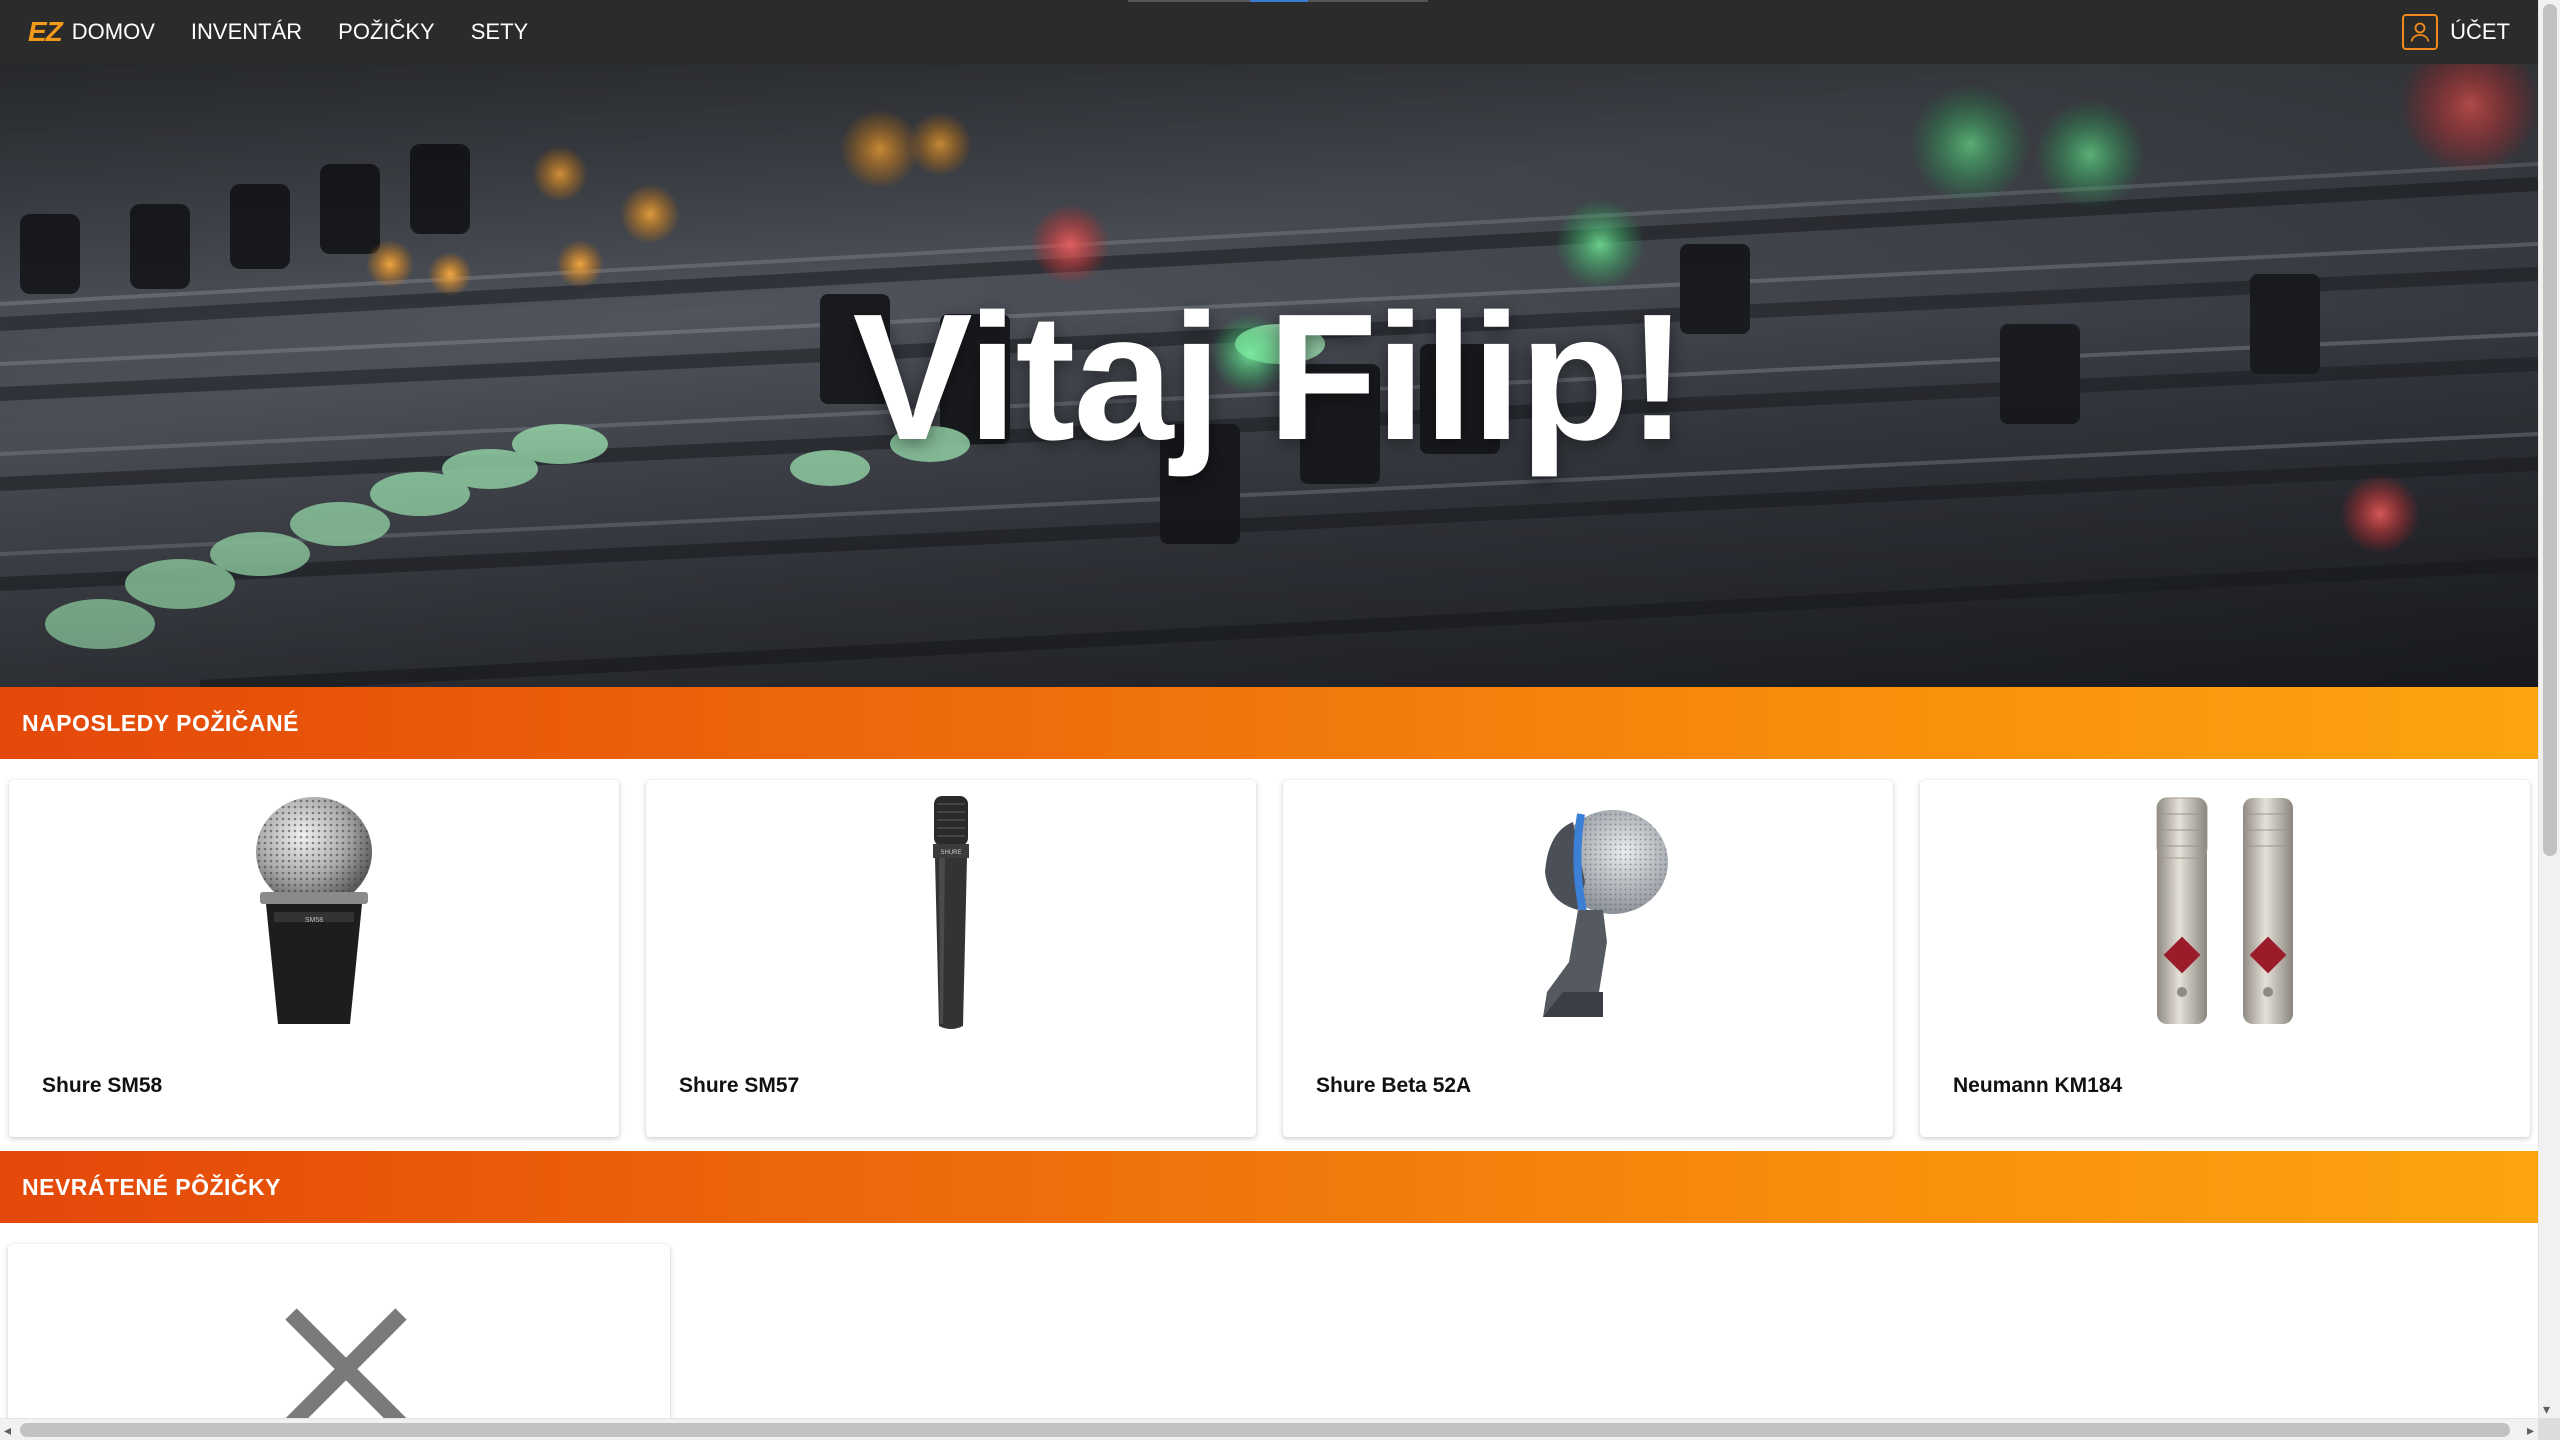  Describe the element at coordinates (386, 32) in the screenshot. I see `nav-item-loans: POŽIČKY` at that location.